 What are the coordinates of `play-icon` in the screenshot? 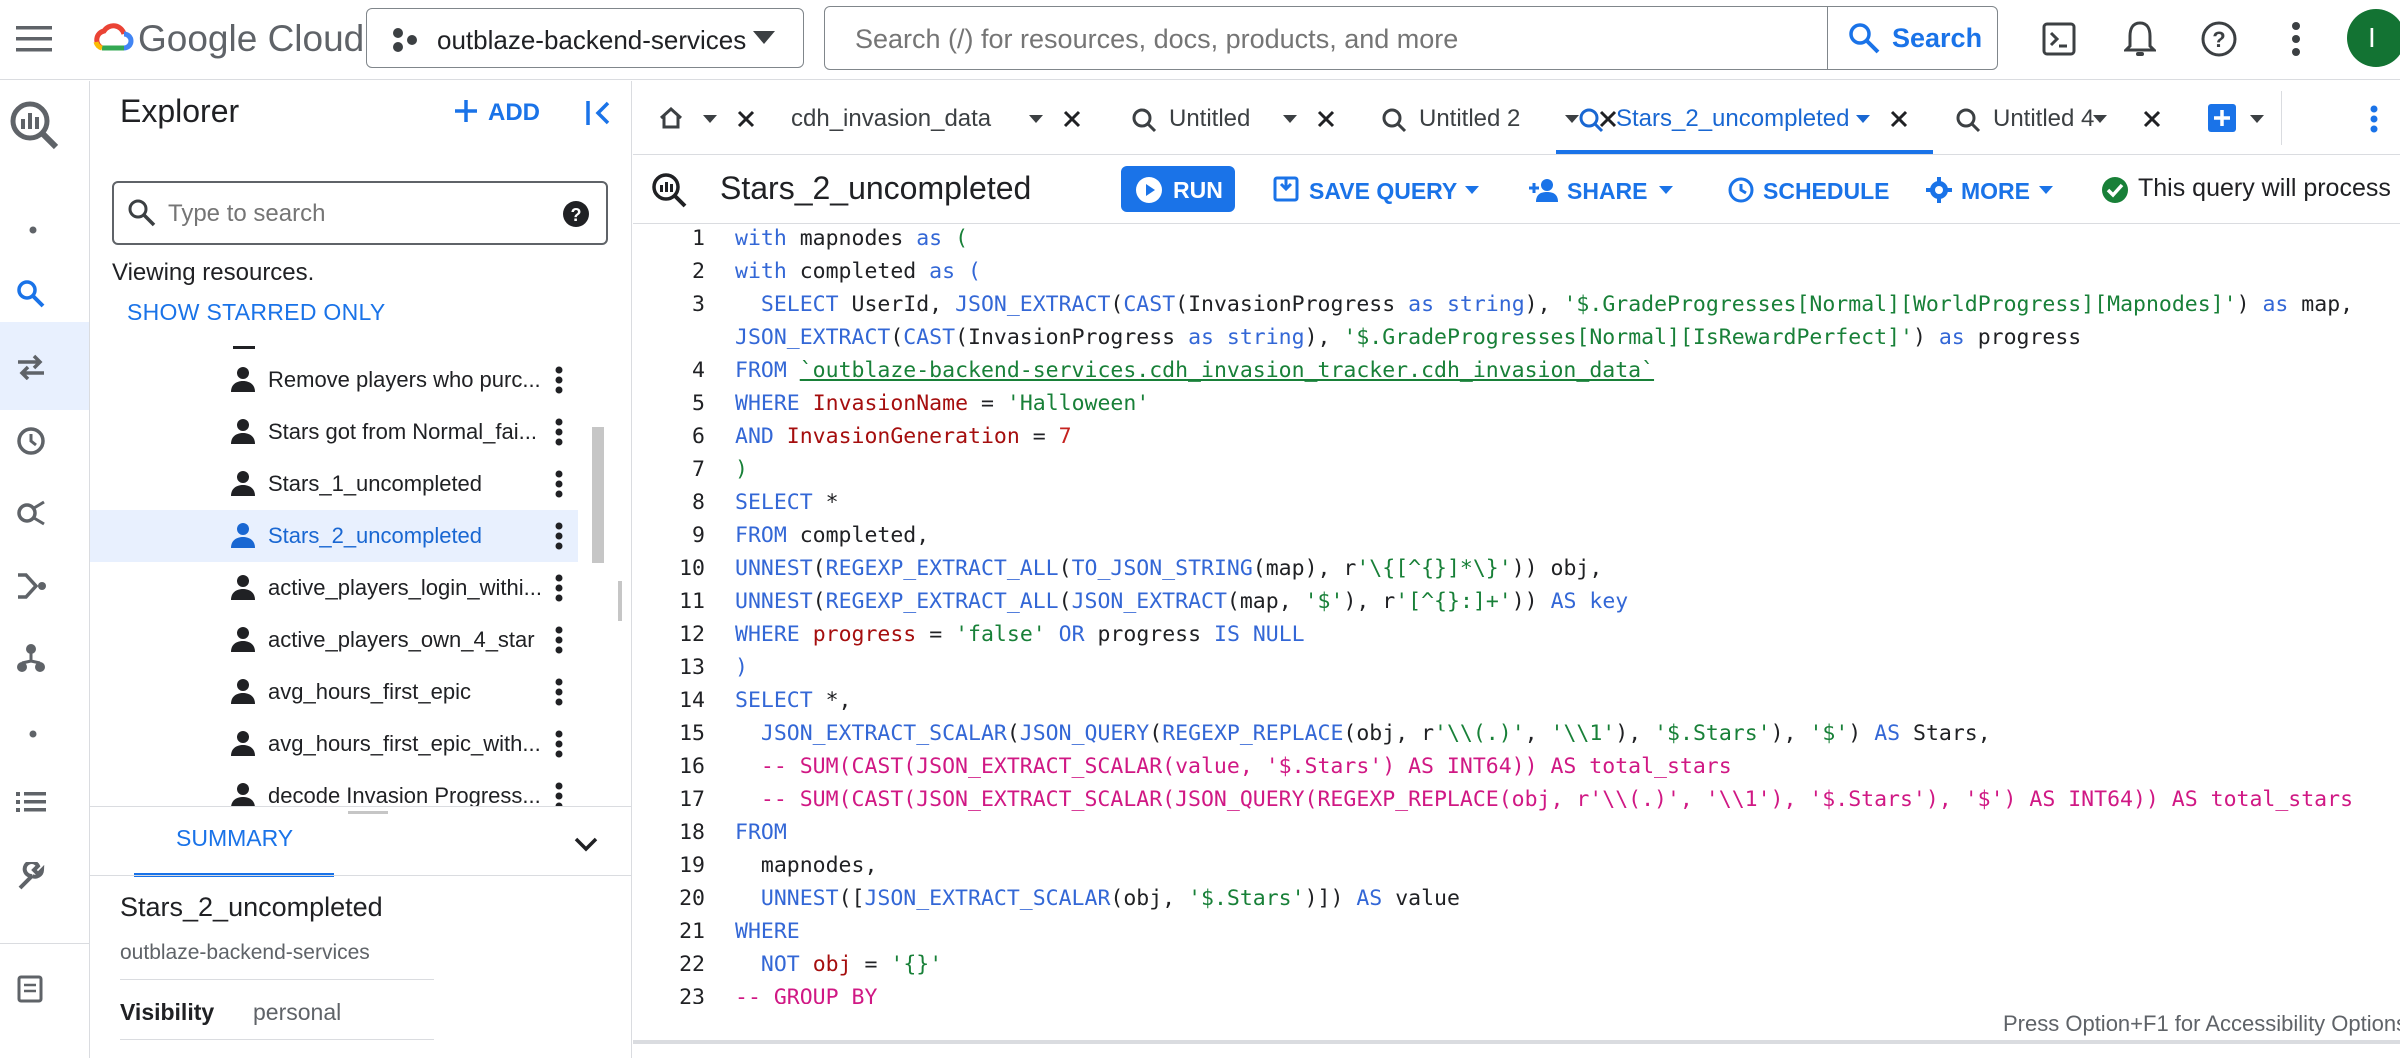 It's located at (1149, 190).